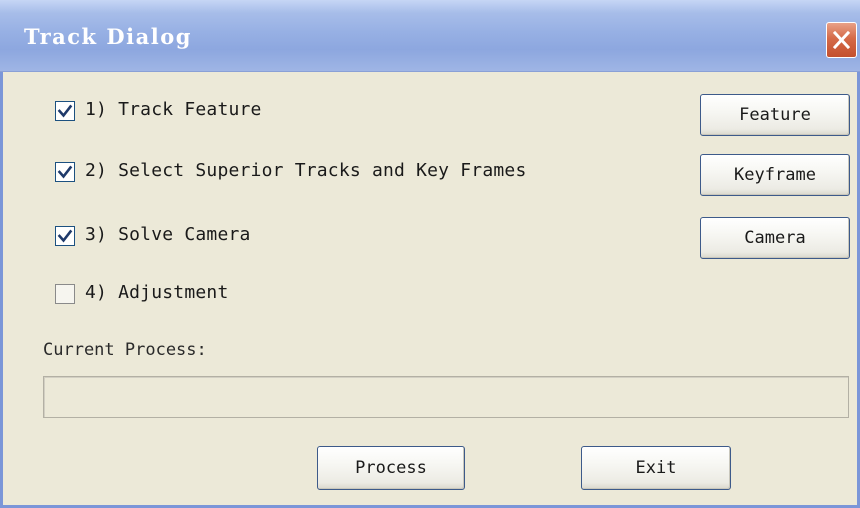  I want to click on track-feature-checkbox, so click(65, 111).